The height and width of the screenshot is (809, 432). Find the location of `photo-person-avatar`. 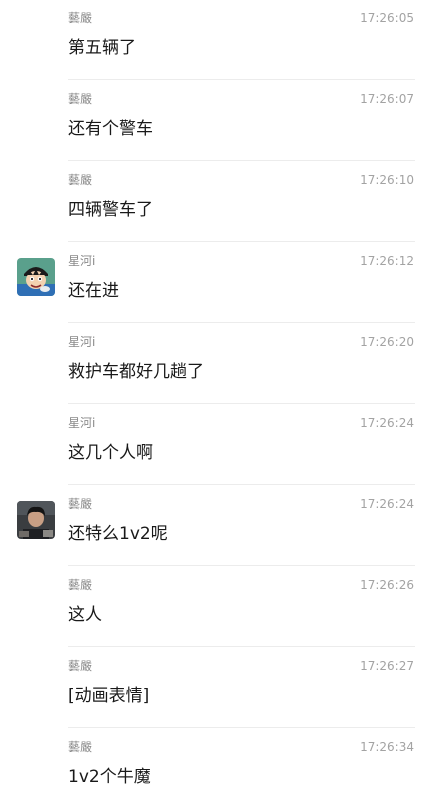

photo-person-avatar is located at coordinates (36, 520).